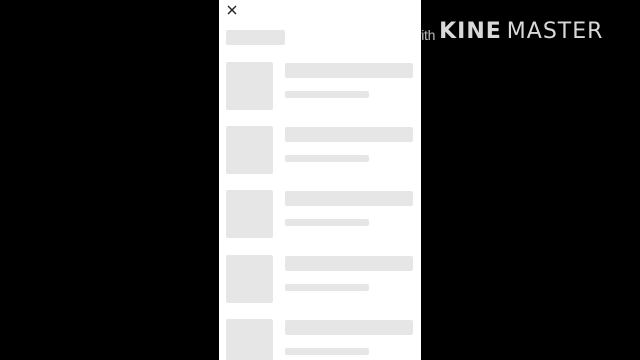  What do you see at coordinates (405, 35) in the screenshot?
I see `watermark-prefix: Made with` at bounding box center [405, 35].